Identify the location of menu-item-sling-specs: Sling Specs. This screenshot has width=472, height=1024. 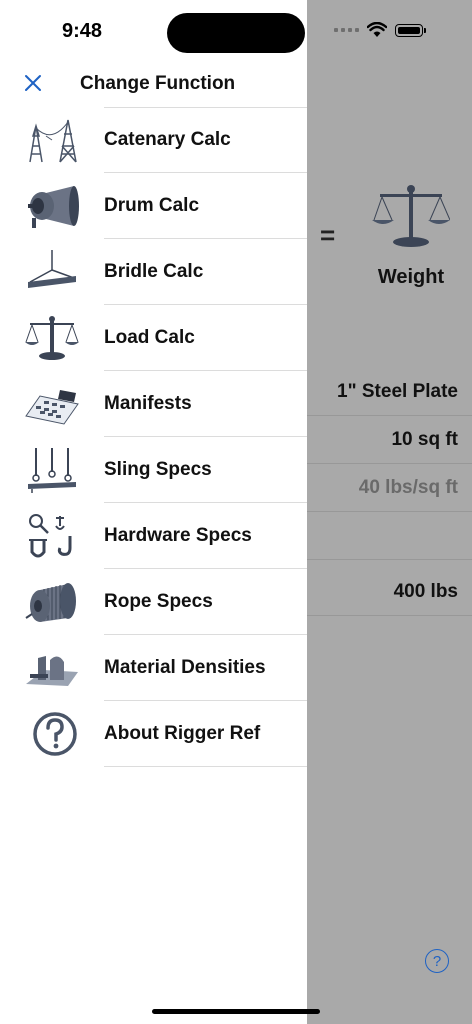
(153, 470).